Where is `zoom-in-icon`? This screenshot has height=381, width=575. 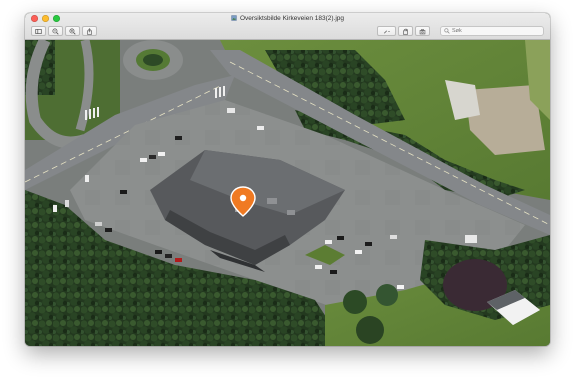 zoom-in-icon is located at coordinates (72, 31).